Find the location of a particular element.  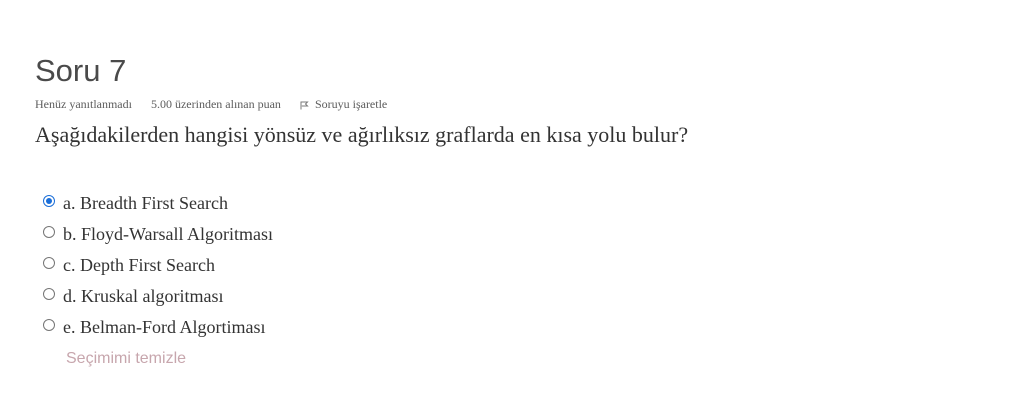

answer-radio-d is located at coordinates (49, 293).